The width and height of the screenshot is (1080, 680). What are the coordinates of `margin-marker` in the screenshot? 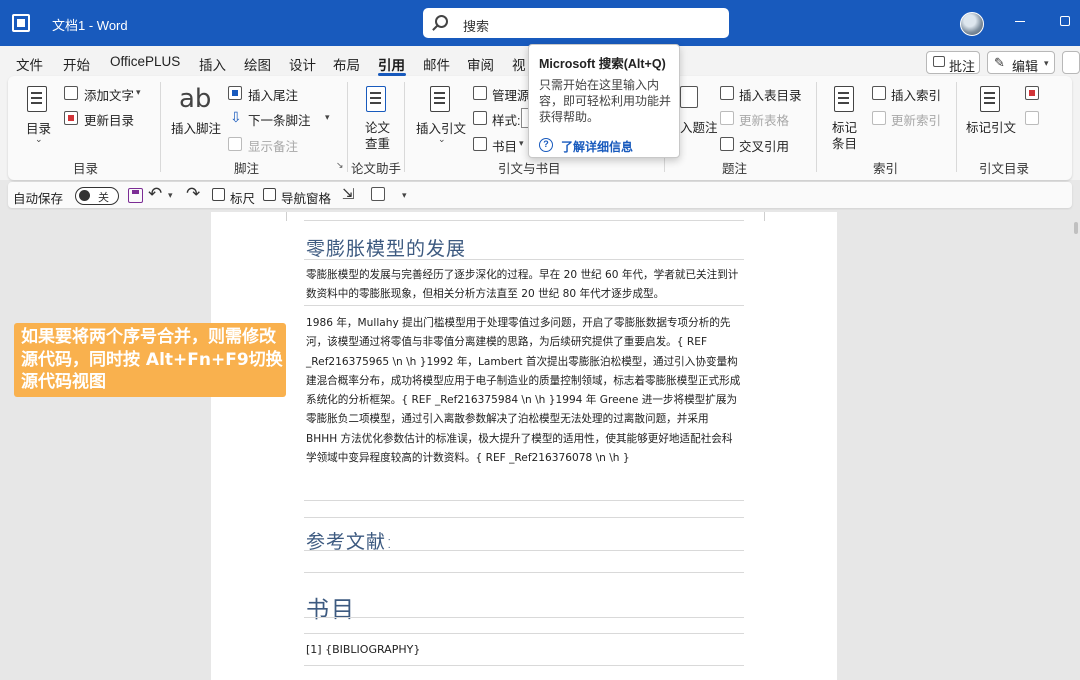 It's located at (764, 216).